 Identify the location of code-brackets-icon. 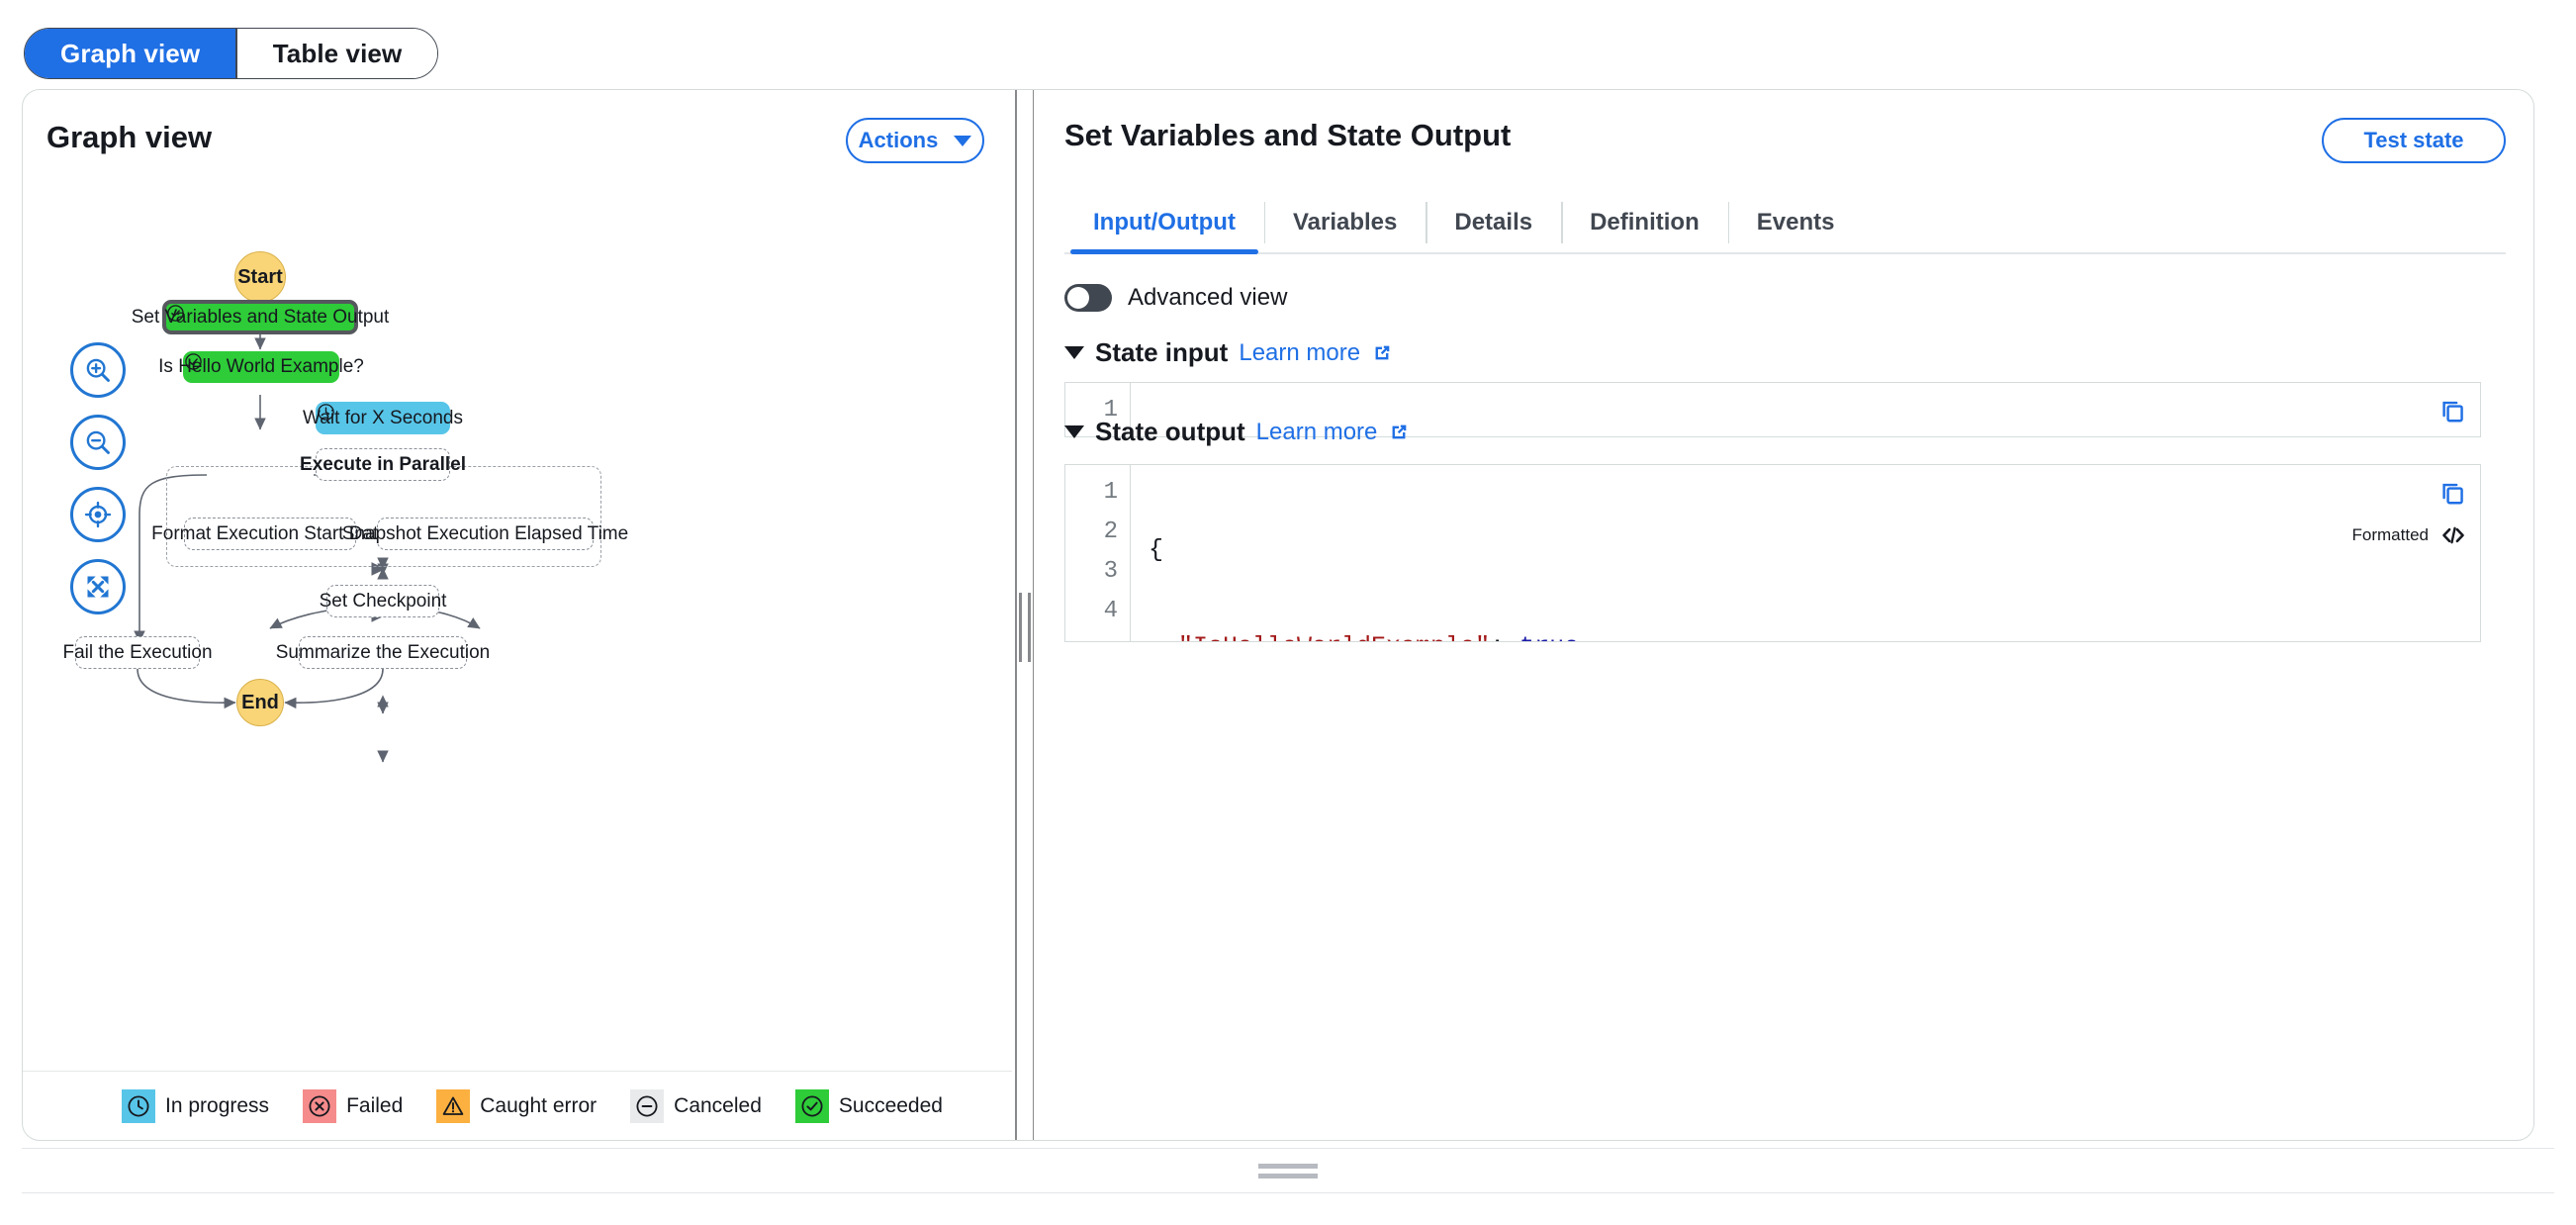
(2453, 535).